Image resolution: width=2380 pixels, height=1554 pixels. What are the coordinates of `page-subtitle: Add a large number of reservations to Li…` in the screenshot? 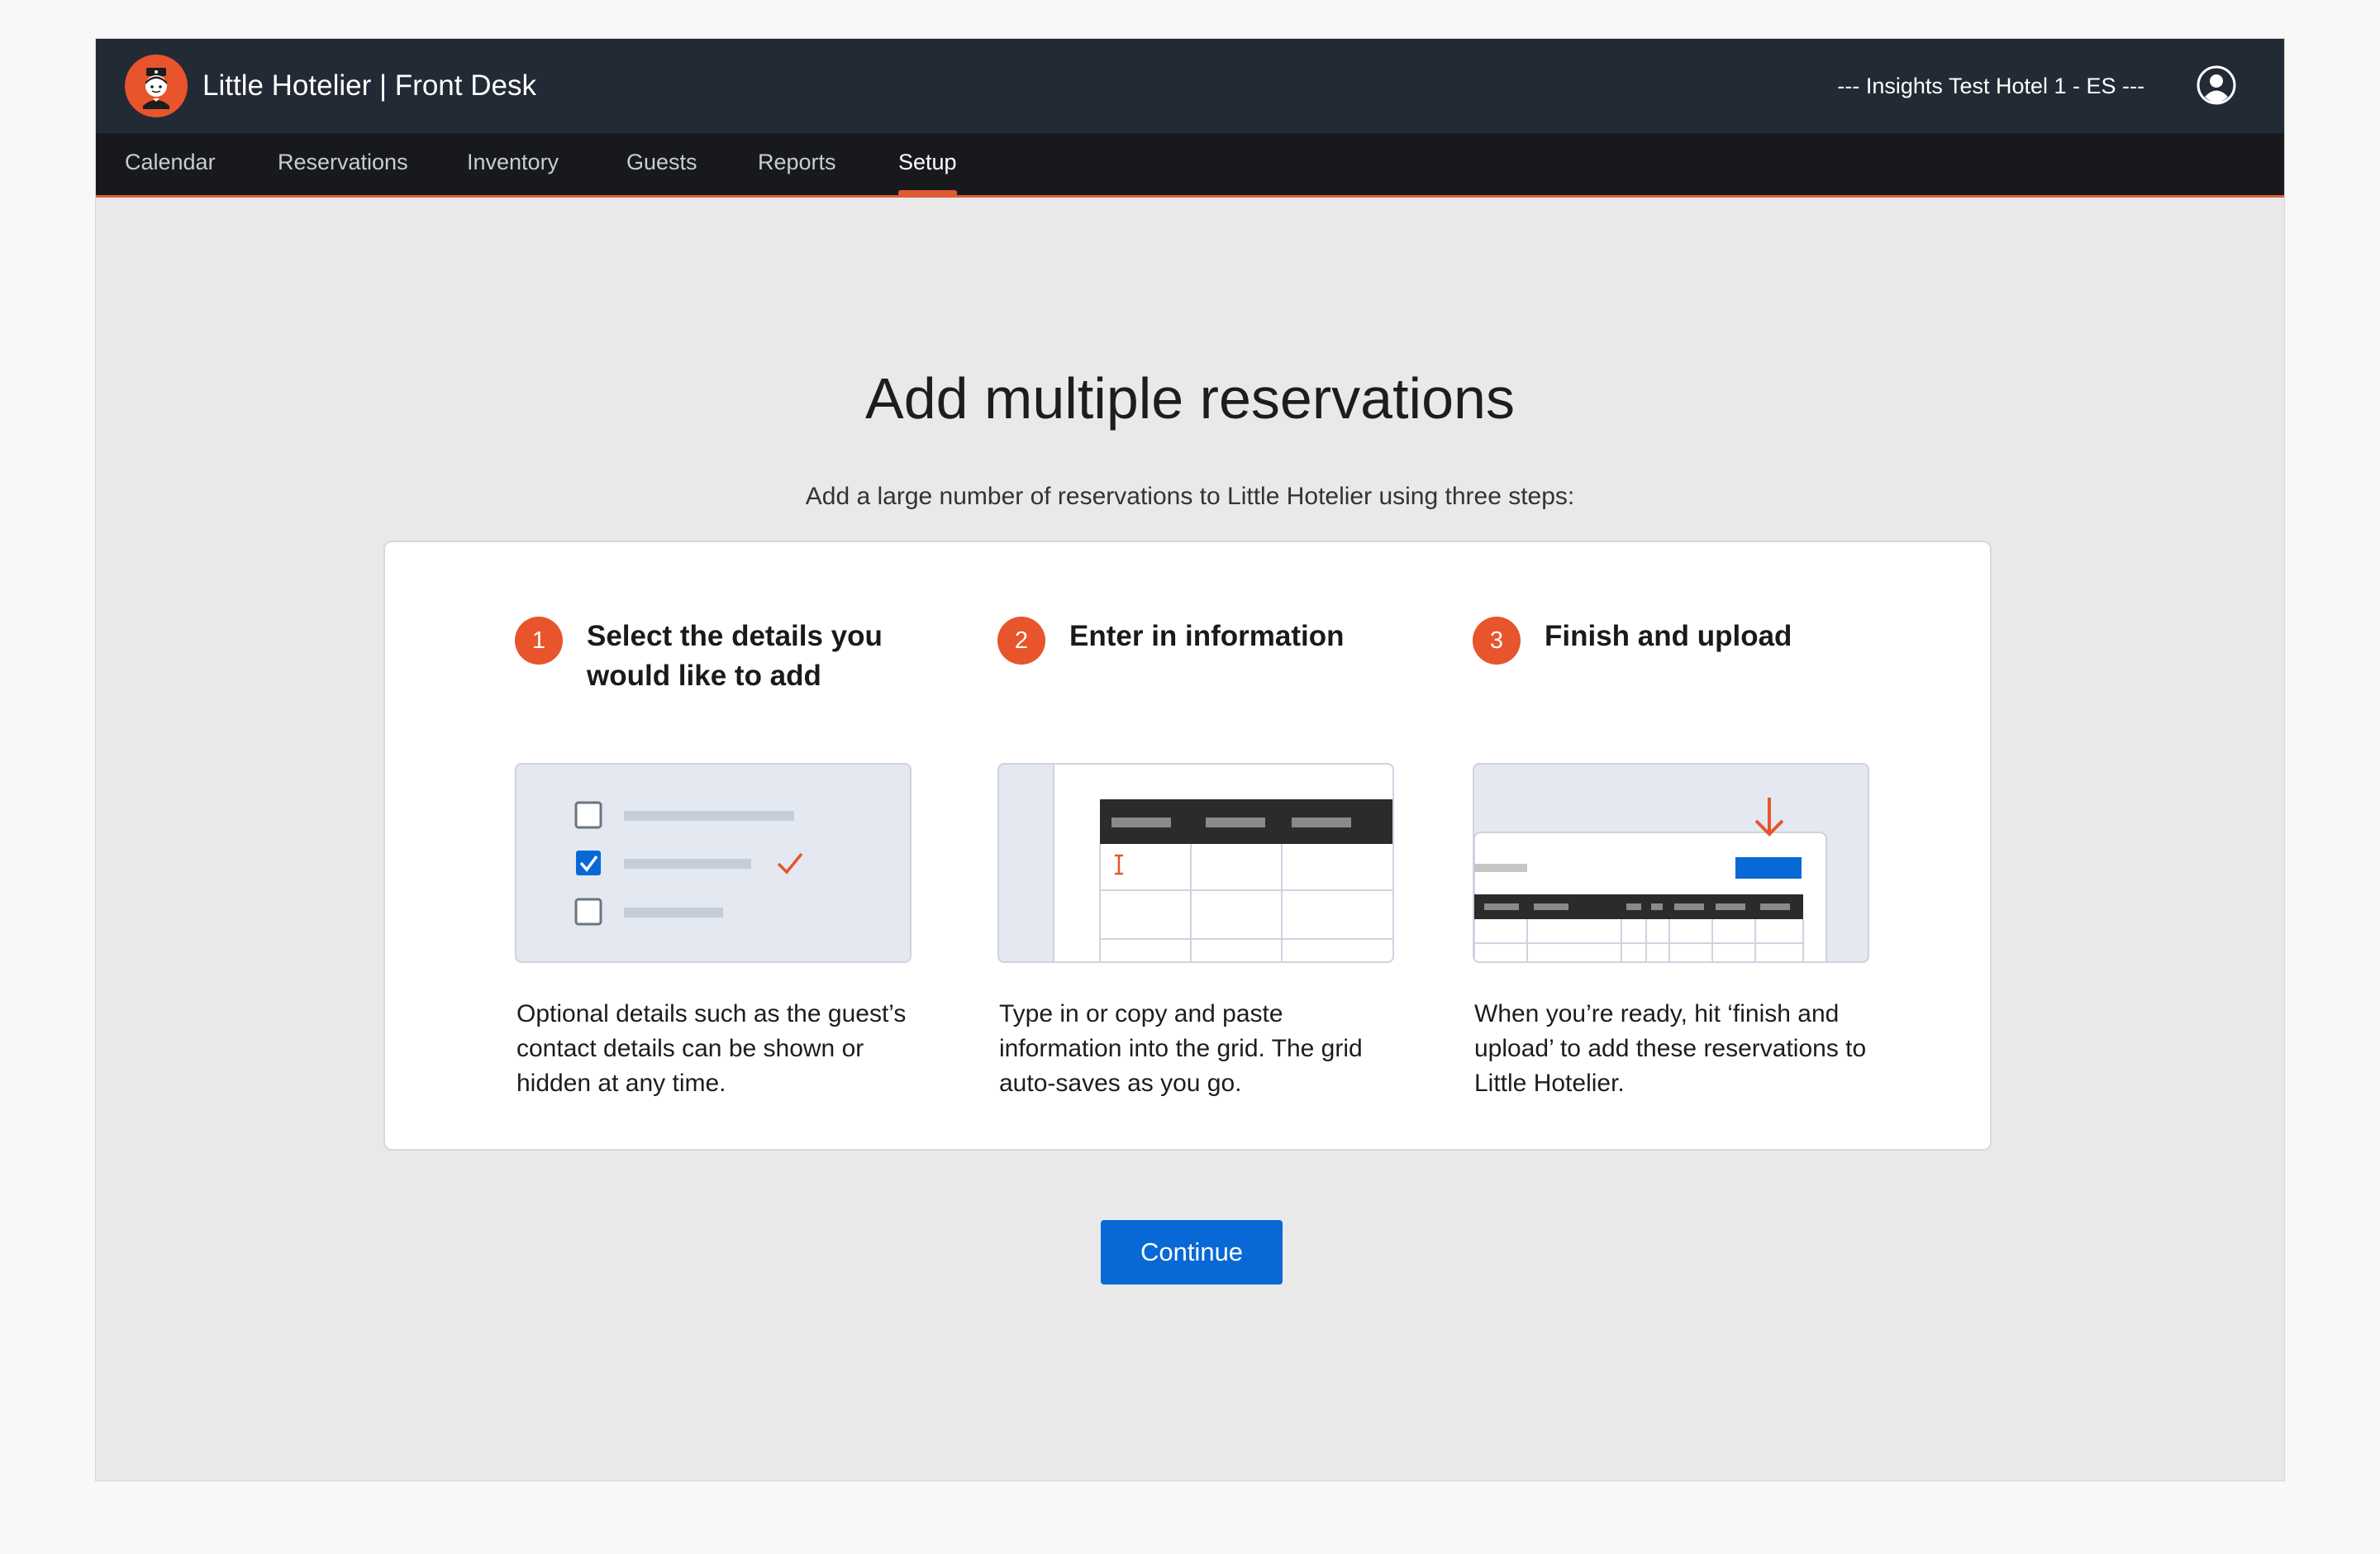 It's located at (1190, 496).